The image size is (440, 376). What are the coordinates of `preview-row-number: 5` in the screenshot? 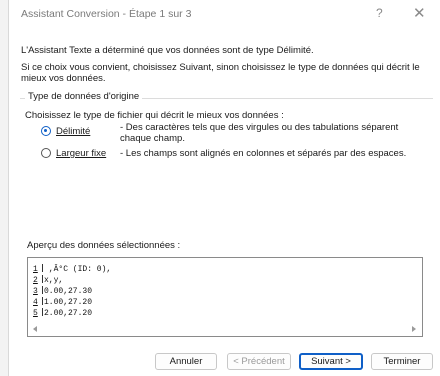 It's located at (35, 313).